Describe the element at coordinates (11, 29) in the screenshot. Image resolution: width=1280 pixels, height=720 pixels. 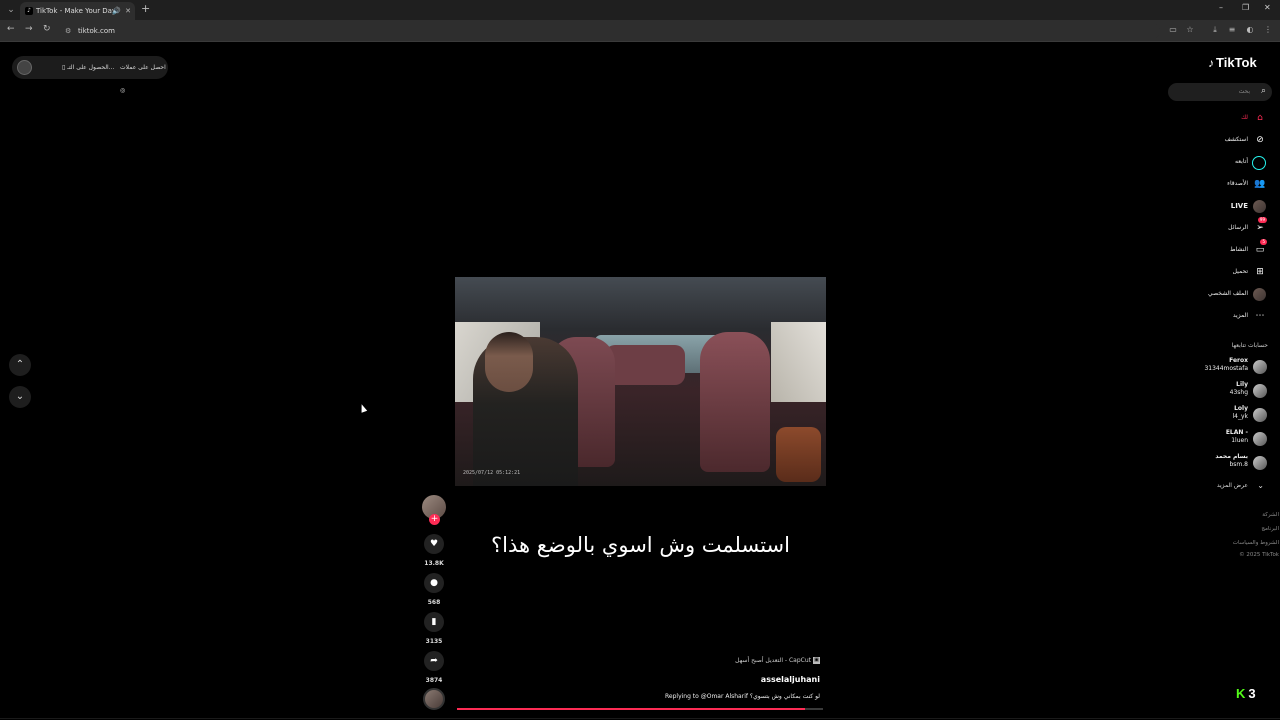
I see `back-icon: ←` at that location.